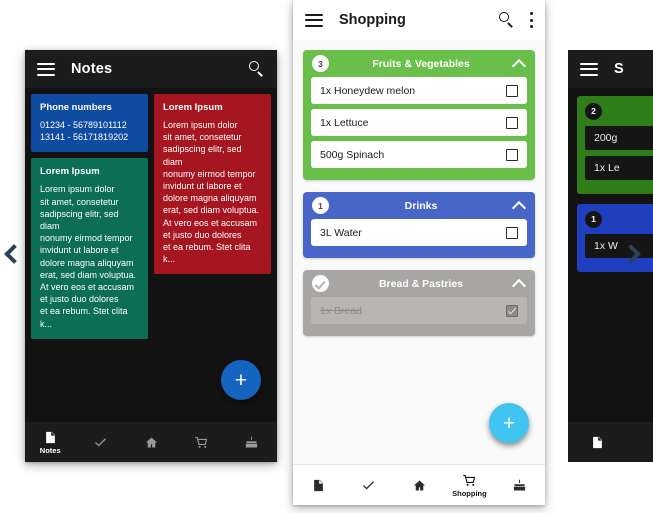  I want to click on list-item: 1x Bread, so click(419, 310).